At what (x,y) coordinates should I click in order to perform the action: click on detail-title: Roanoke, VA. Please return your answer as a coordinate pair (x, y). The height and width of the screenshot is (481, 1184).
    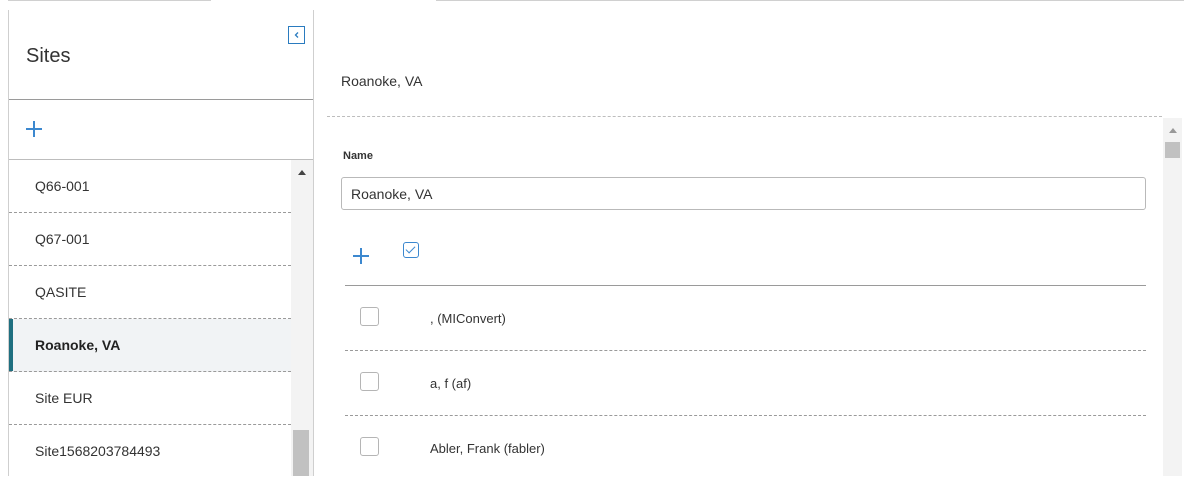
    Looking at the image, I should click on (382, 81).